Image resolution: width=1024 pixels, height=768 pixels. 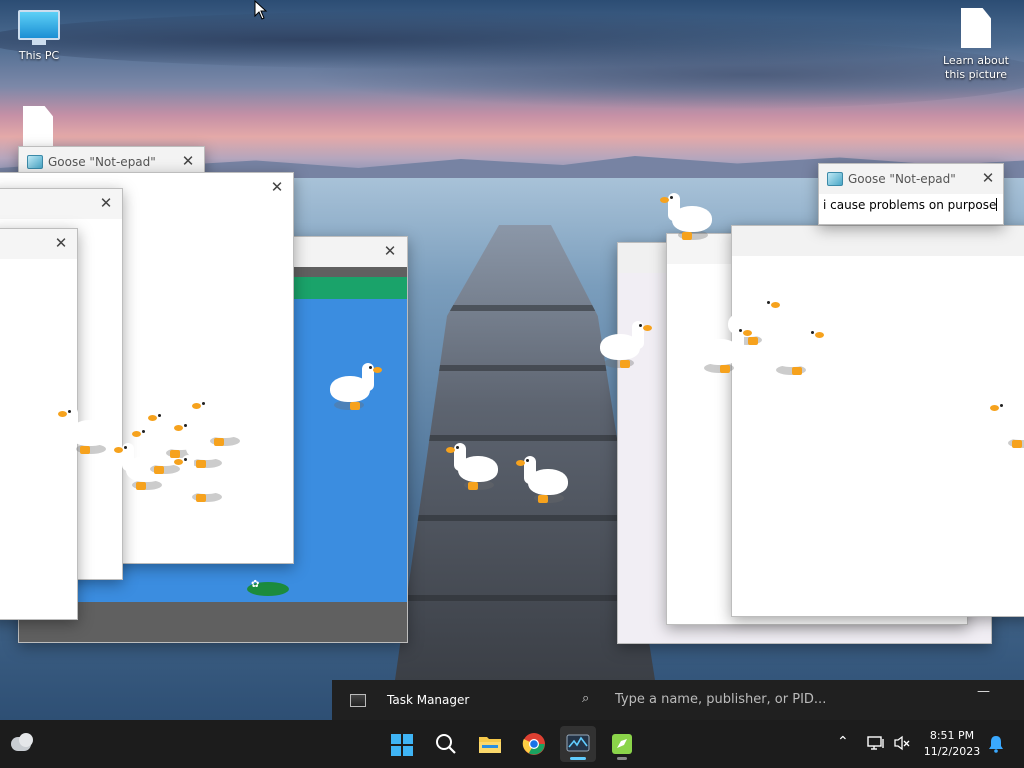 I want to click on folder-icon, so click(x=490, y=745).